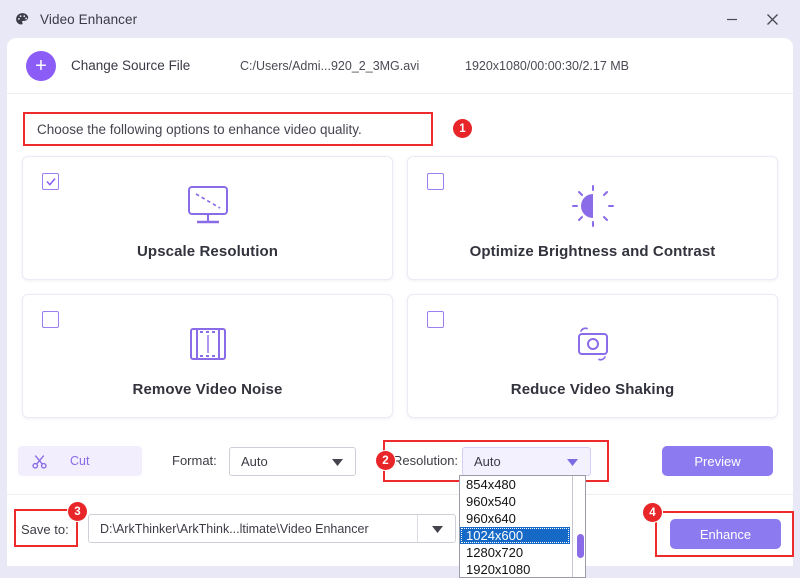 The width and height of the screenshot is (800, 578). I want to click on format-label: Format:, so click(194, 460).